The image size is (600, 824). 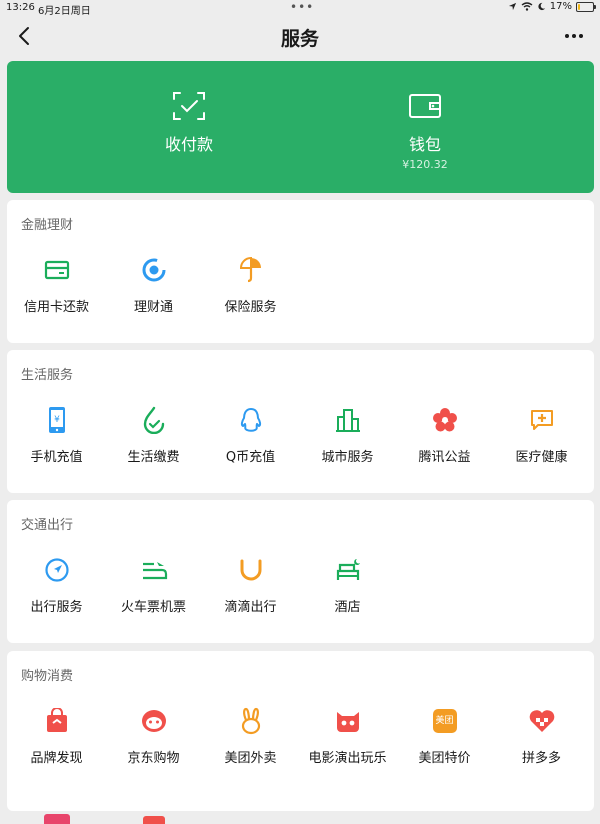 What do you see at coordinates (425, 130) in the screenshot?
I see `wallet-button: 钱包 ¥120.32` at bounding box center [425, 130].